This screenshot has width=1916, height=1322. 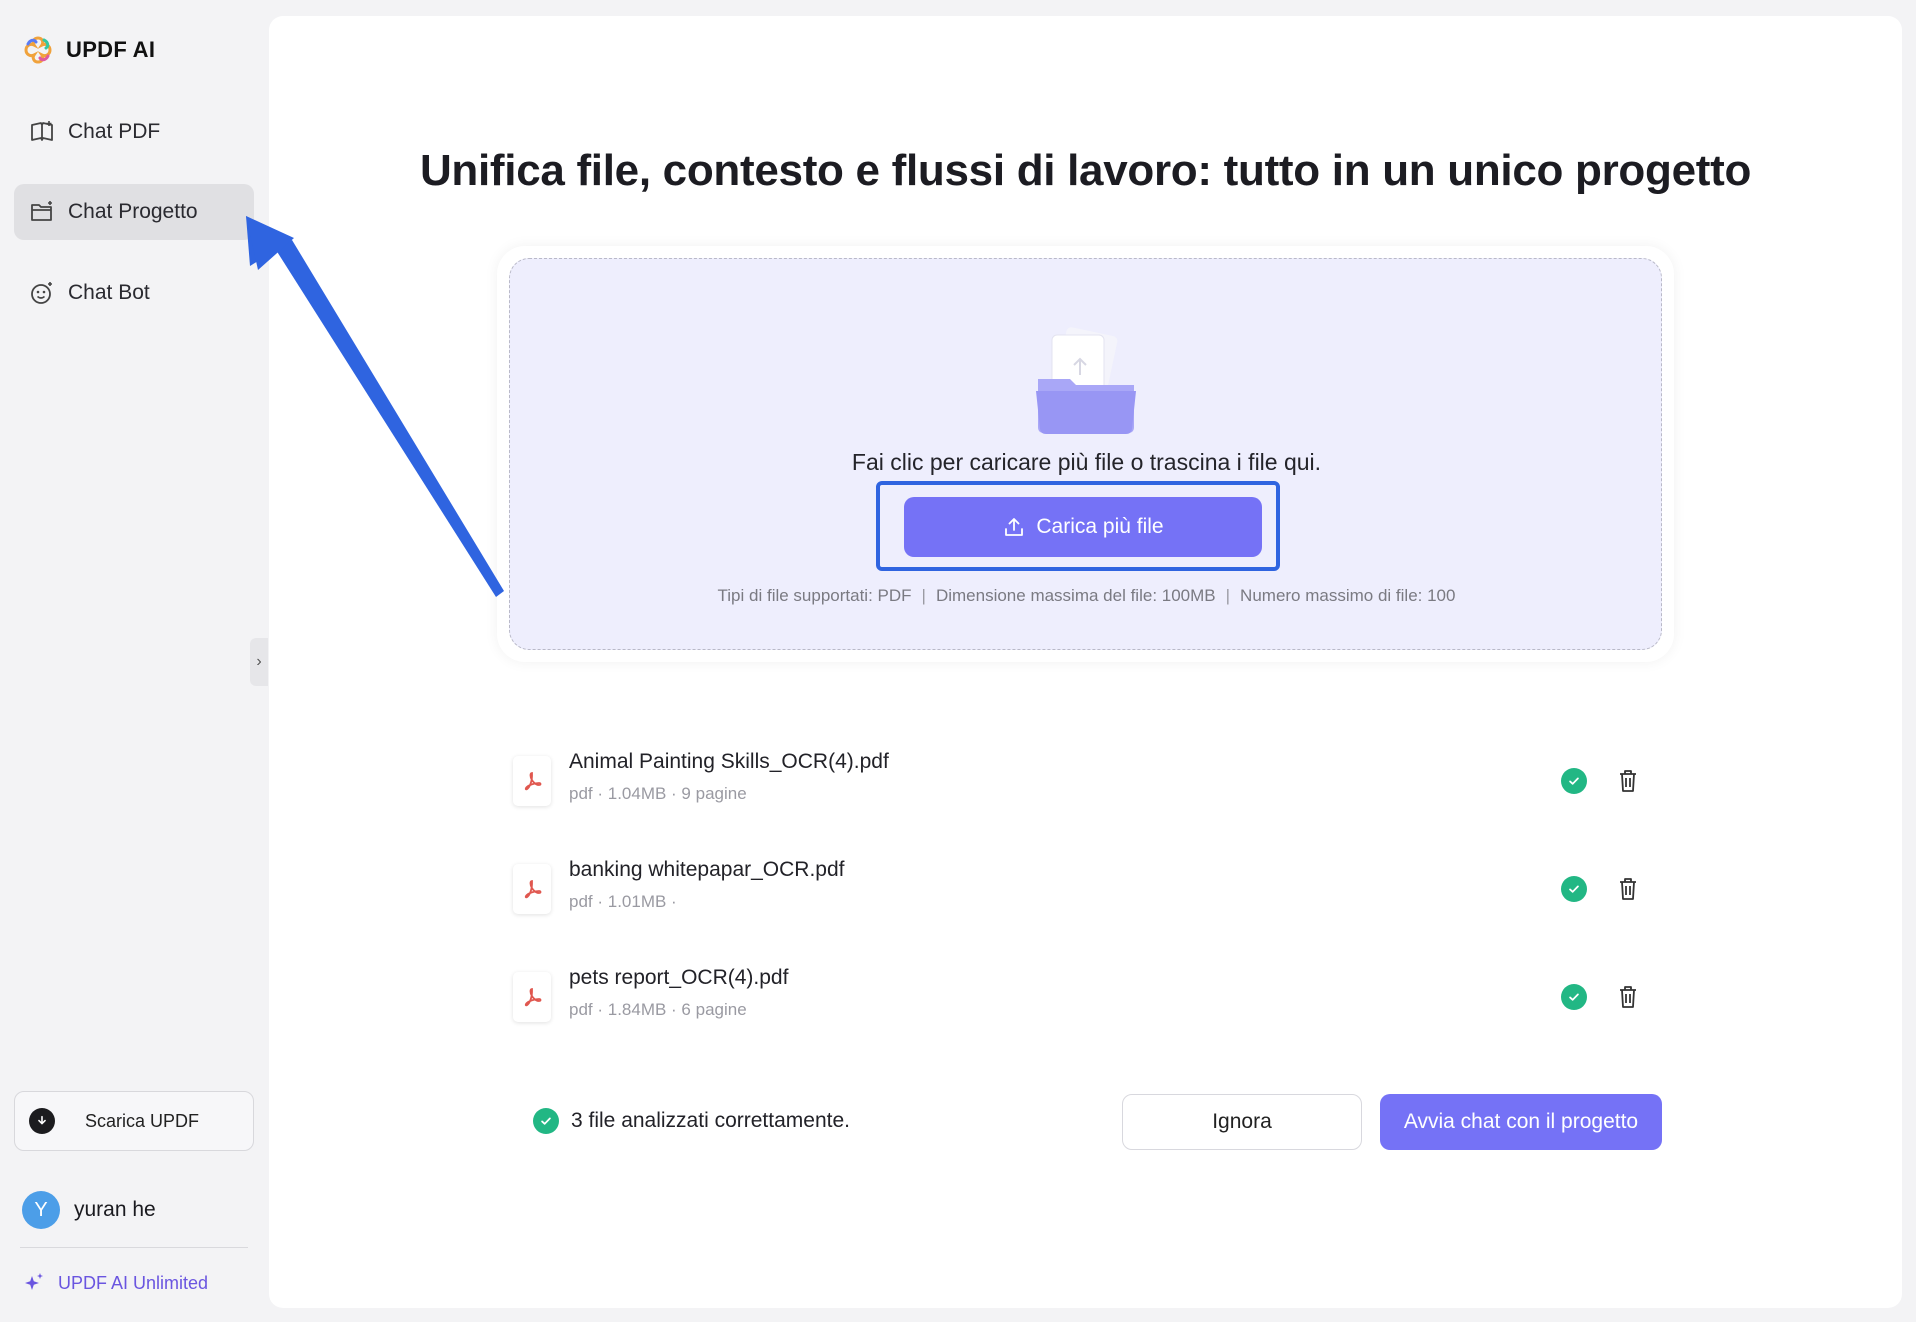 What do you see at coordinates (1014, 527) in the screenshot?
I see `upload-icon` at bounding box center [1014, 527].